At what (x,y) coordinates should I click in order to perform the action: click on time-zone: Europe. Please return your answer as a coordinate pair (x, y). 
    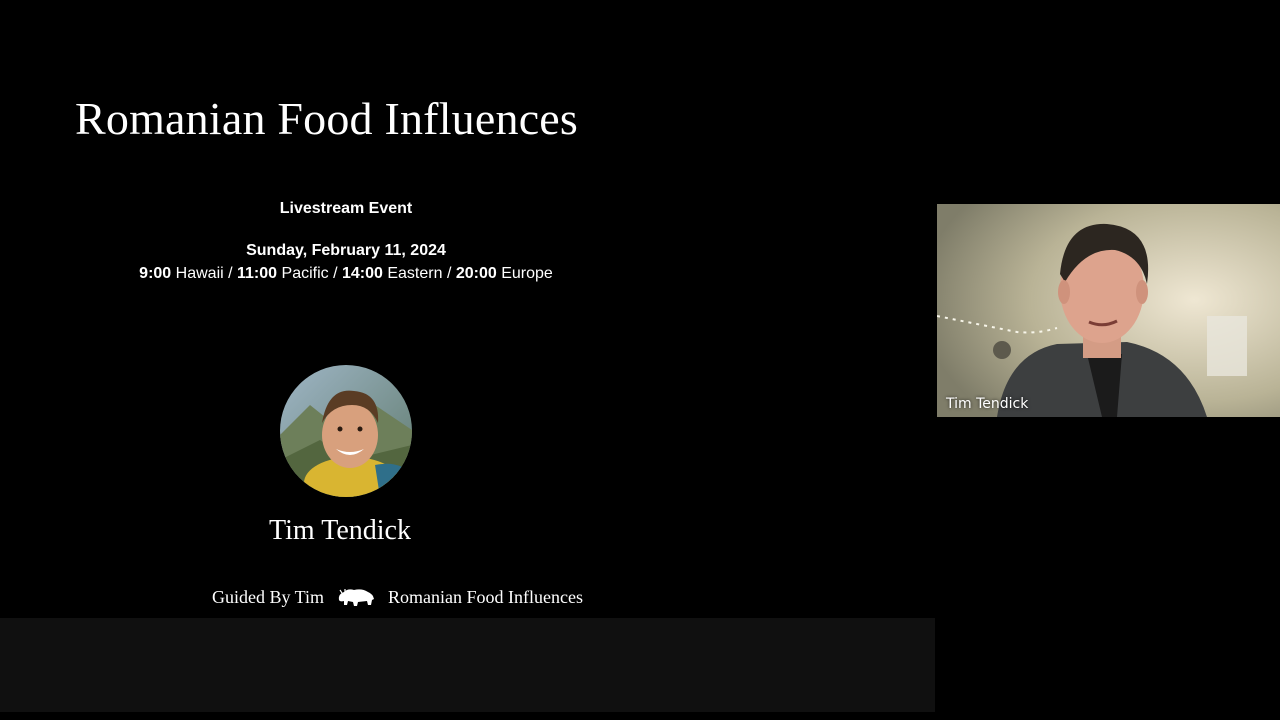
    Looking at the image, I should click on (527, 273).